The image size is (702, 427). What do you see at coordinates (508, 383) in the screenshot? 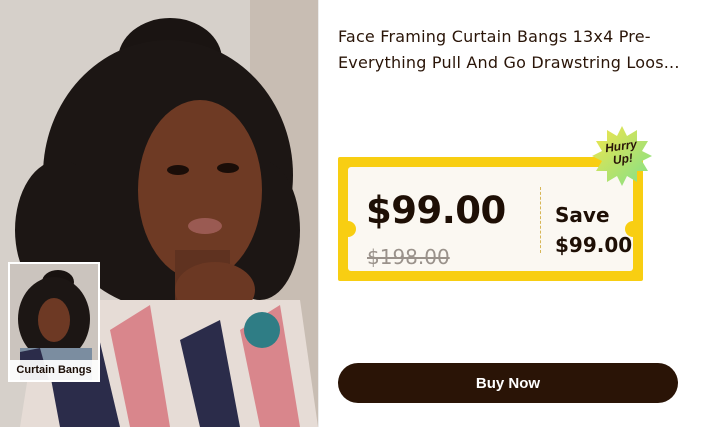
I see `buy-now-button: Buy Now` at bounding box center [508, 383].